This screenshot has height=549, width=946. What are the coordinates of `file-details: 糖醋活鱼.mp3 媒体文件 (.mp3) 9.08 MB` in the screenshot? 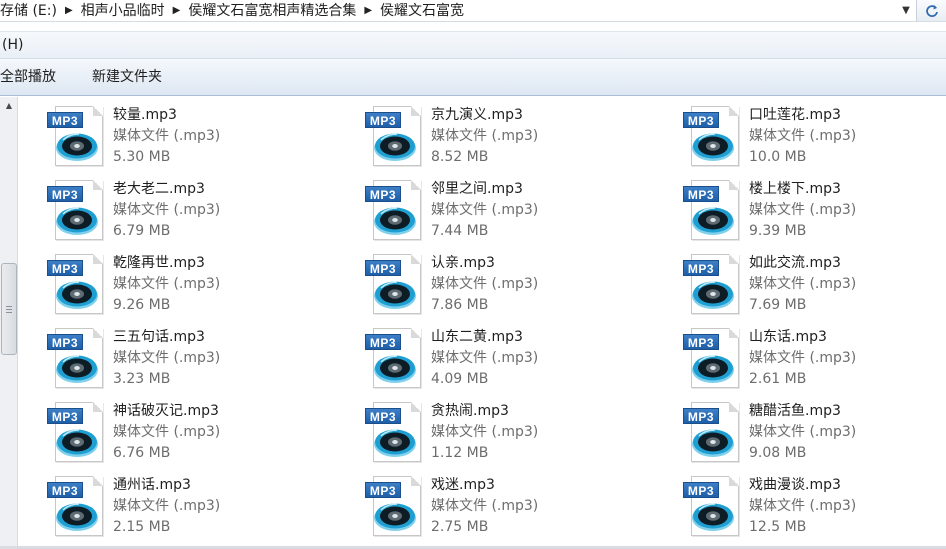 It's located at (802, 434).